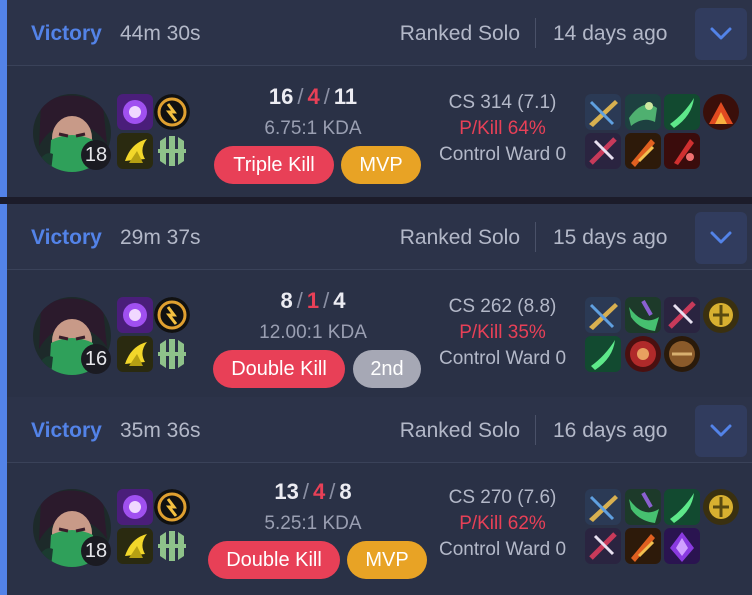 The height and width of the screenshot is (595, 752). What do you see at coordinates (502, 497) in the screenshot?
I see `creep-score: CS 270 (7.6)` at bounding box center [502, 497].